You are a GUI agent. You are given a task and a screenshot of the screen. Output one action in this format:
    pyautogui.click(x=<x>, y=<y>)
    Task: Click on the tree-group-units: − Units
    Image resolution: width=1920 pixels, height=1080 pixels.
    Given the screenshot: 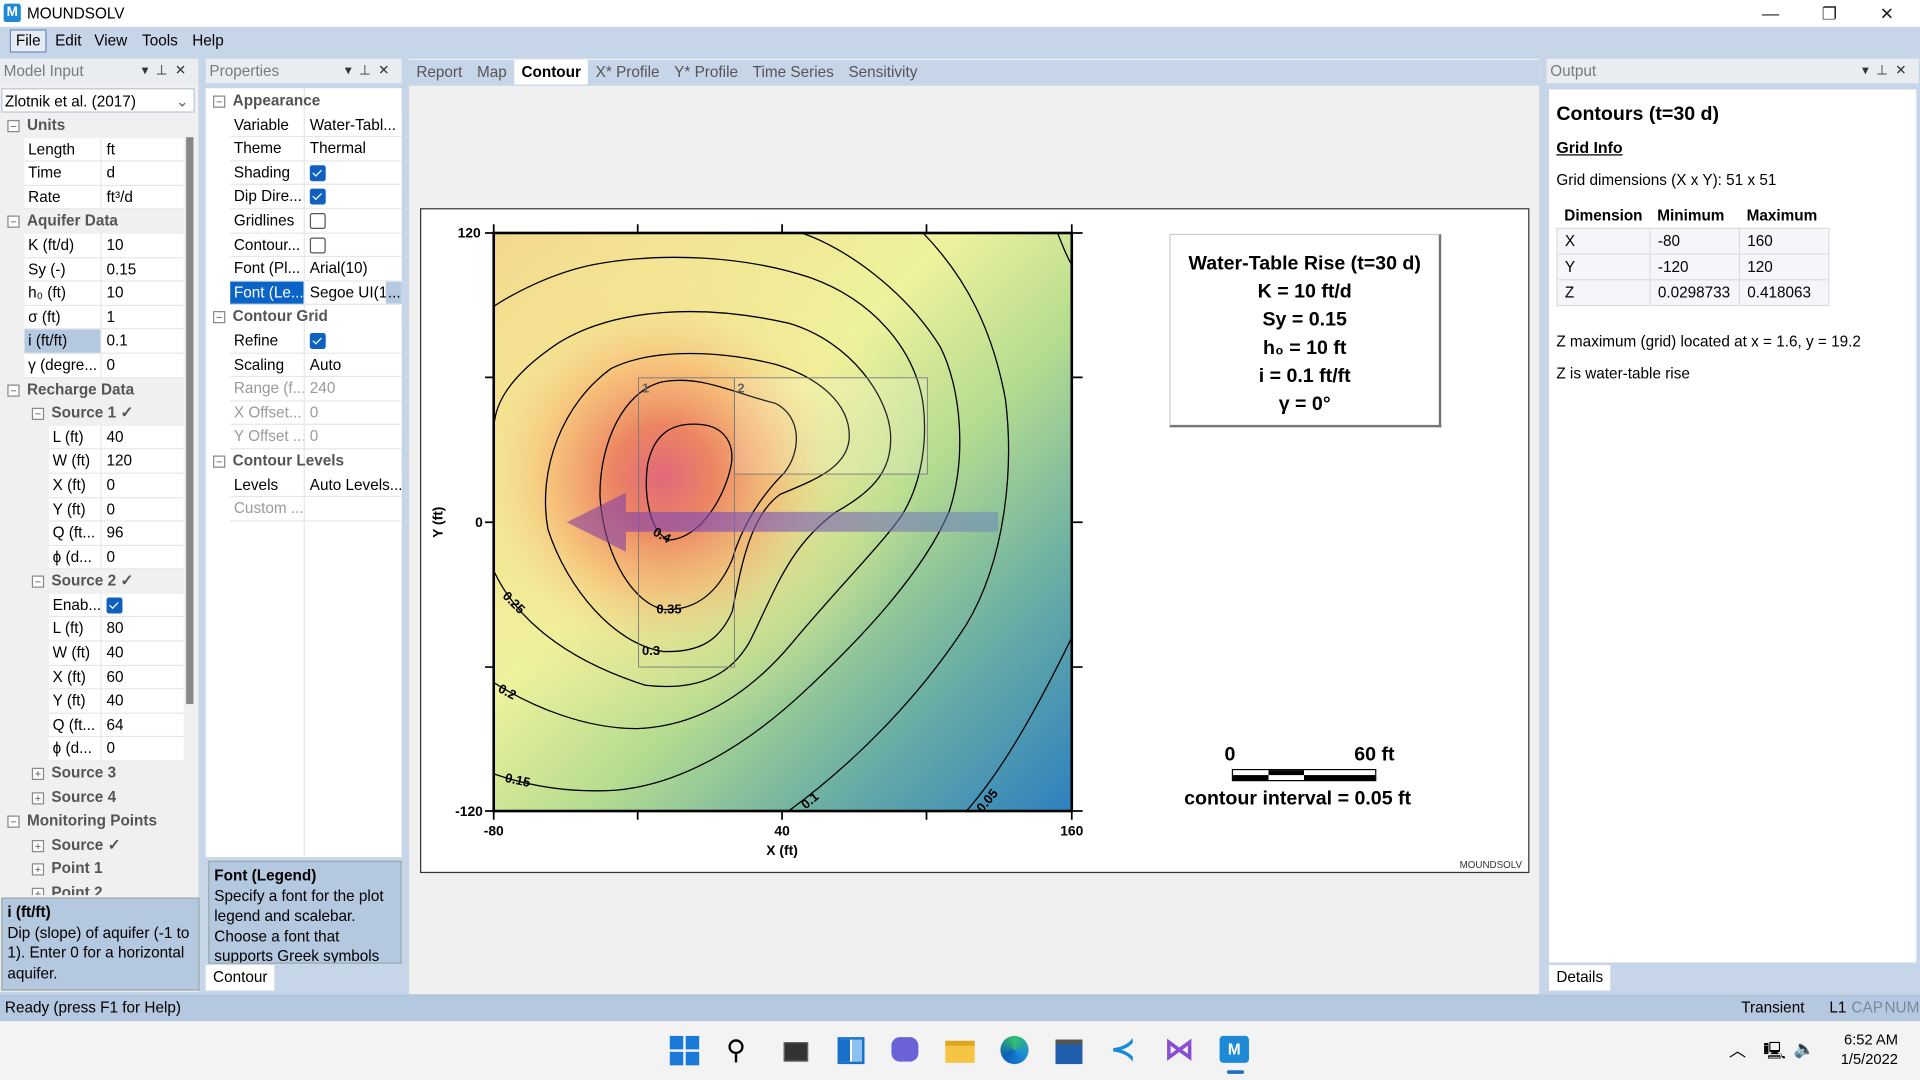 What is the action you would take?
    pyautogui.click(x=92, y=126)
    